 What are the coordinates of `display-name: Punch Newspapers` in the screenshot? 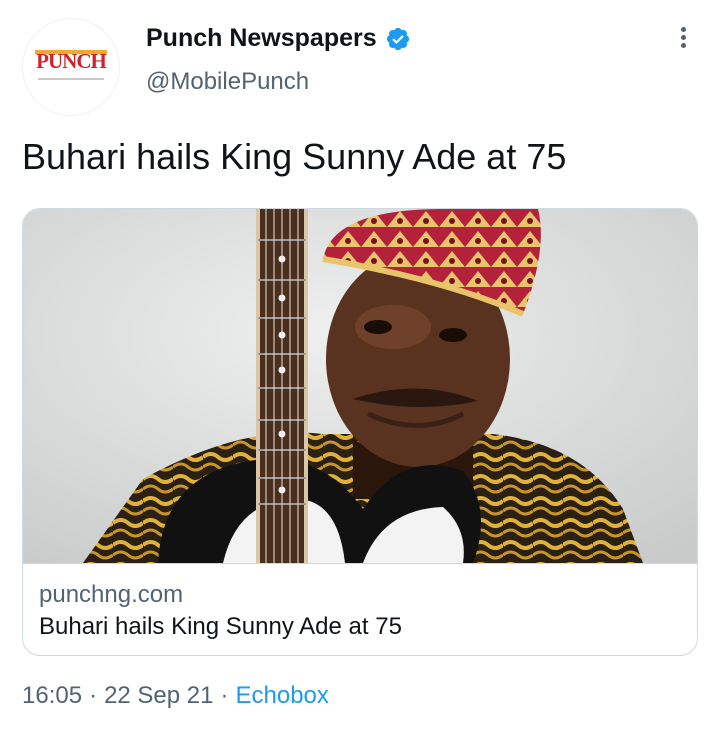 It's located at (261, 38).